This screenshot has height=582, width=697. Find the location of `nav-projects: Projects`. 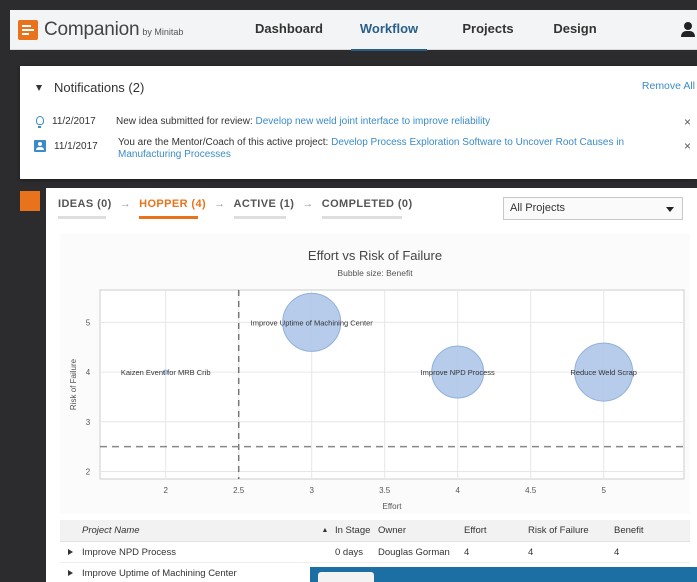

nav-projects: Projects is located at coordinates (488, 30).